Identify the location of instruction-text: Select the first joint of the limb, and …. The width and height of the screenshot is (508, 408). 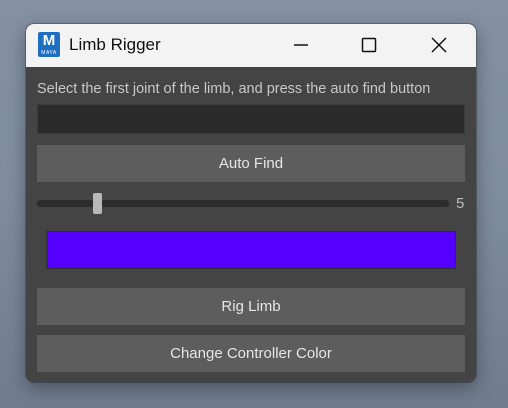
(234, 89).